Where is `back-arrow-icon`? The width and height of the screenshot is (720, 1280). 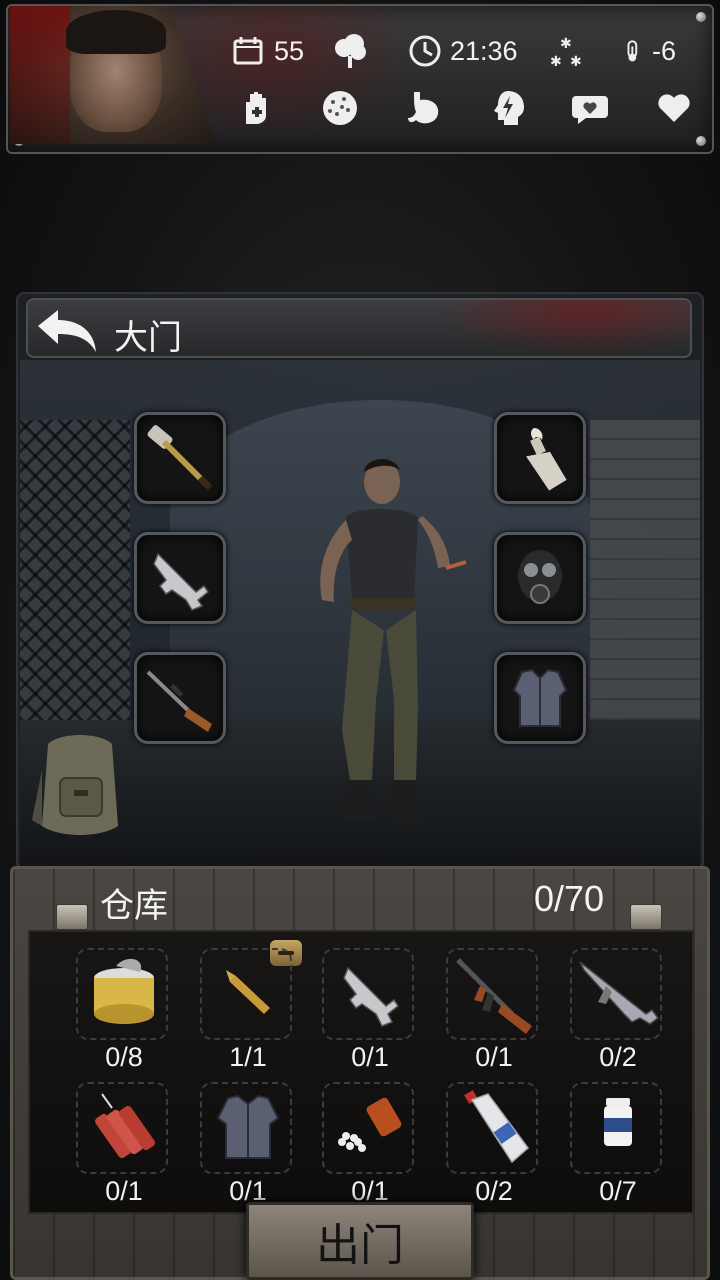
back-arrow-icon is located at coordinates (67, 331).